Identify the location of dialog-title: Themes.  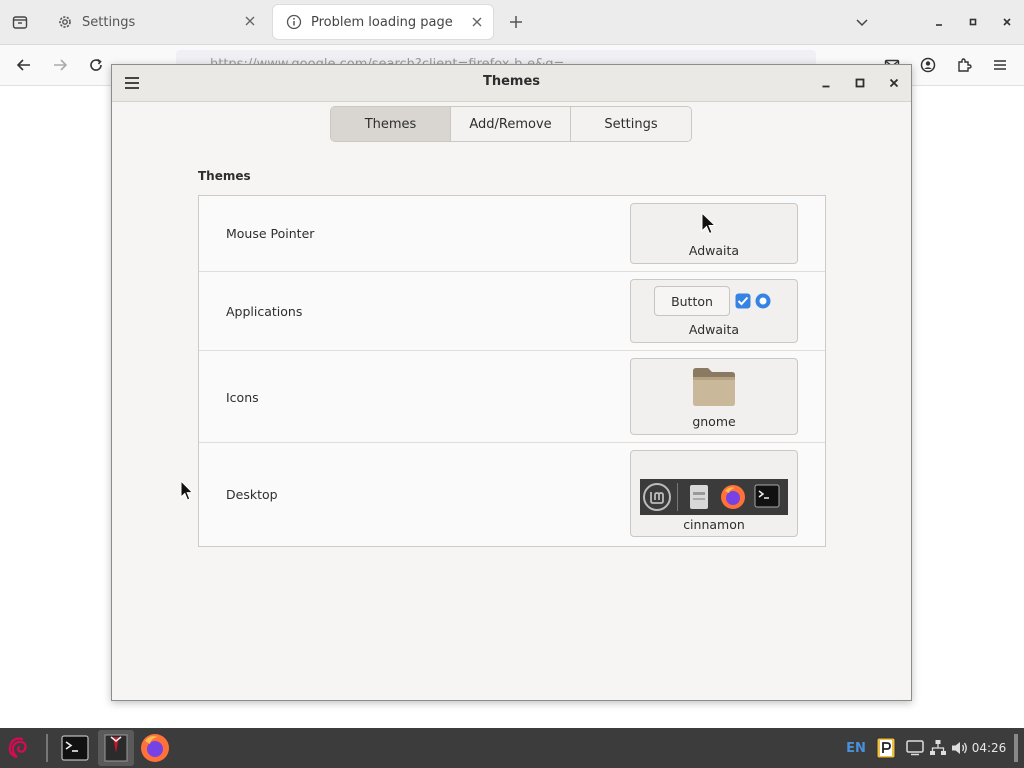
(511, 81).